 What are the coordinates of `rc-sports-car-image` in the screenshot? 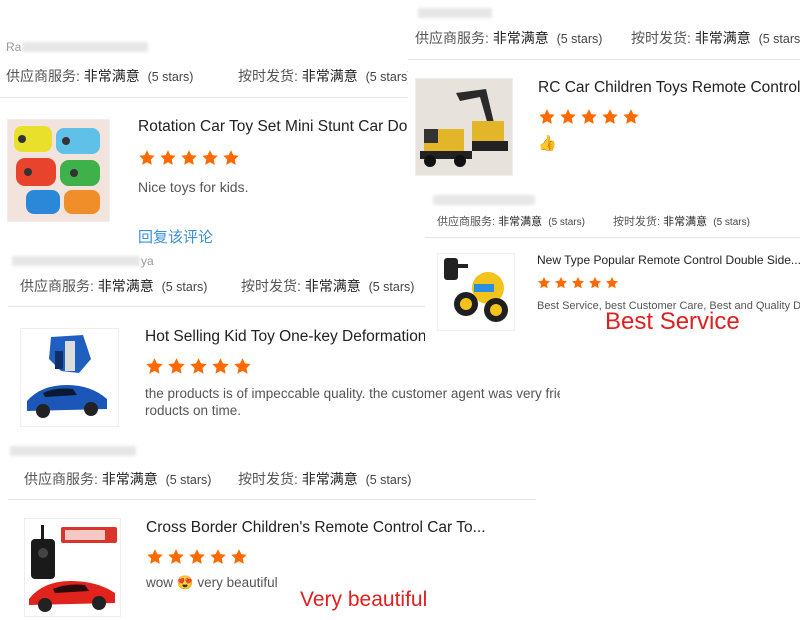 It's located at (72, 567).